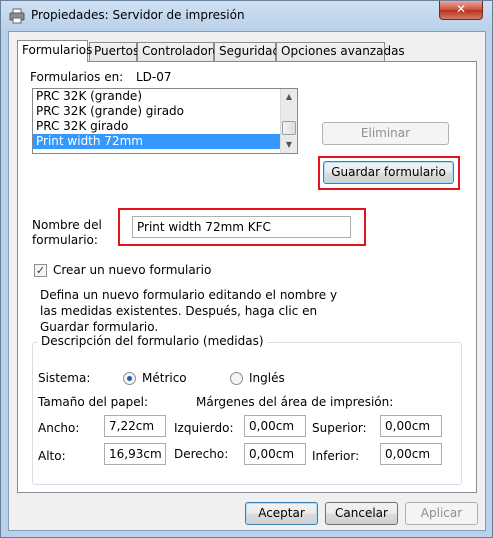 The height and width of the screenshot is (538, 493). What do you see at coordinates (289, 128) in the screenshot?
I see `scroll-thumb` at bounding box center [289, 128].